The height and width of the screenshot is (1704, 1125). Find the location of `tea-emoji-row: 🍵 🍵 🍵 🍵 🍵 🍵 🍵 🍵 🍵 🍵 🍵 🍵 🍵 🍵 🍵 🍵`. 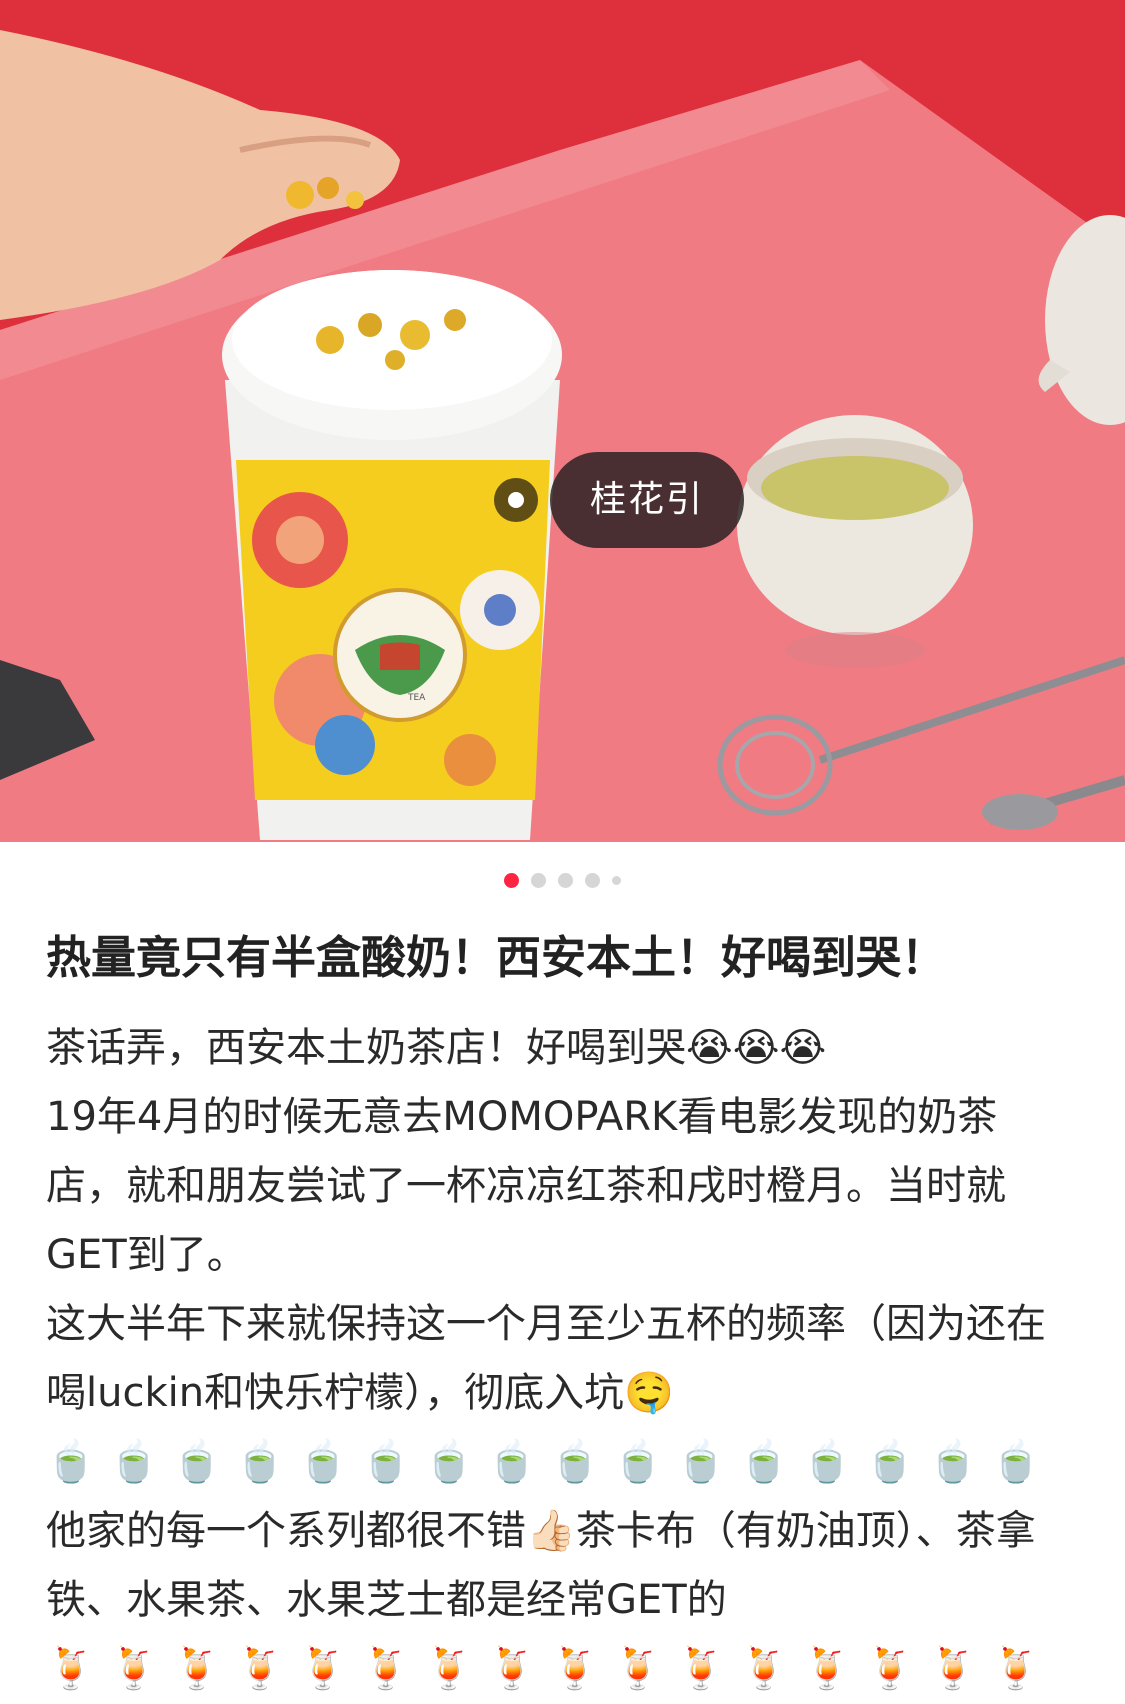

tea-emoji-row: 🍵 🍵 🍵 🍵 🍵 🍵 🍵 🍵 🍵 🍵 🍵 🍵 🍵 🍵 🍵 🍵 is located at coordinates (561, 1462).